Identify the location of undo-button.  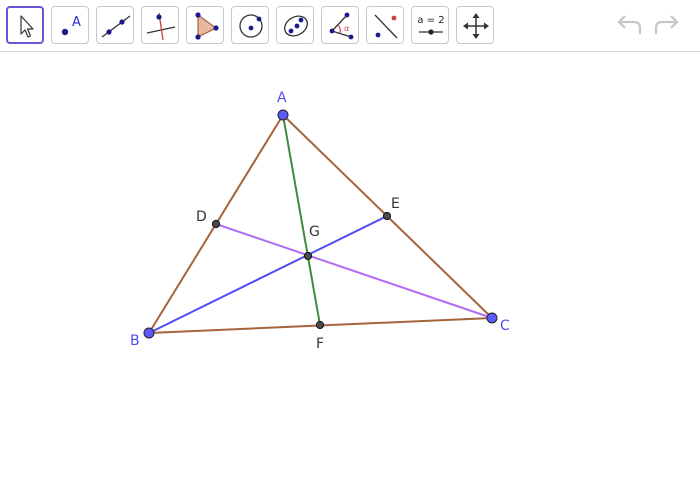
(629, 26).